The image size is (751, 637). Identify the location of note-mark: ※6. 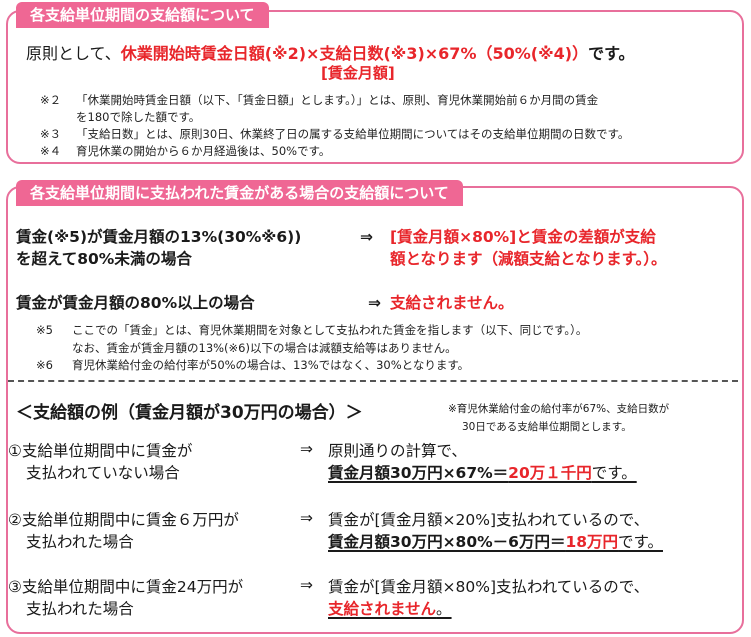
(44, 365).